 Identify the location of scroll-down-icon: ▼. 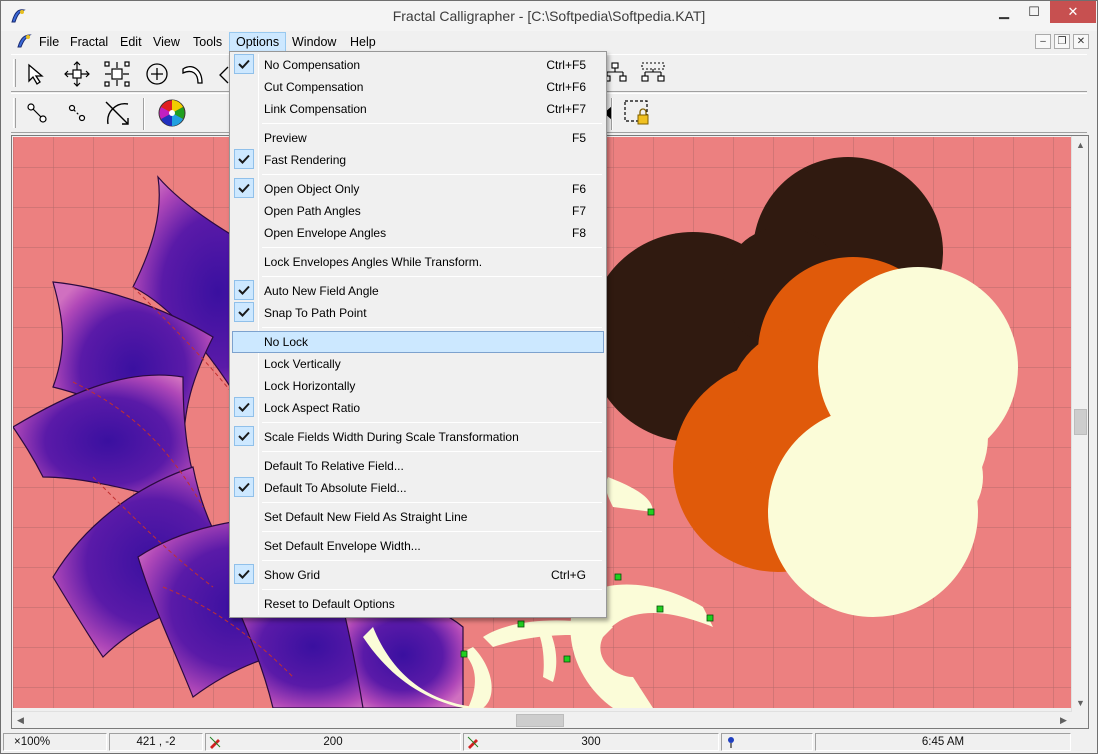
(1080, 702).